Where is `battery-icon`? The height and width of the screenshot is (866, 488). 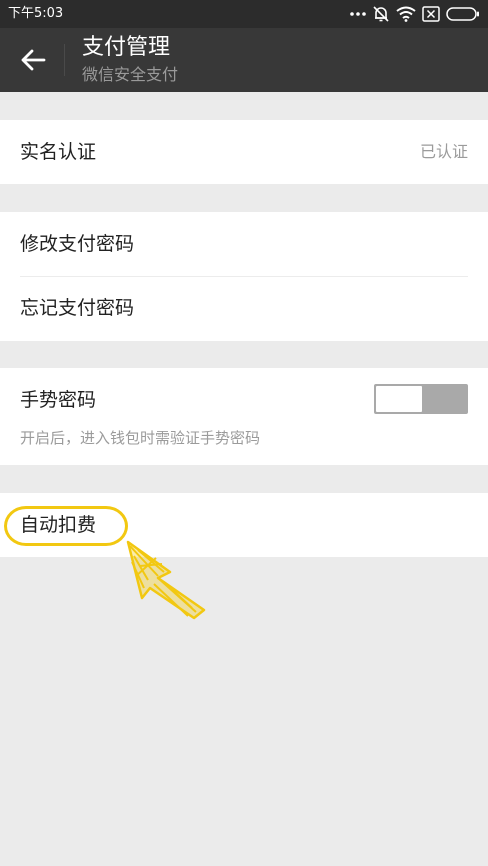
battery-icon is located at coordinates (462, 14).